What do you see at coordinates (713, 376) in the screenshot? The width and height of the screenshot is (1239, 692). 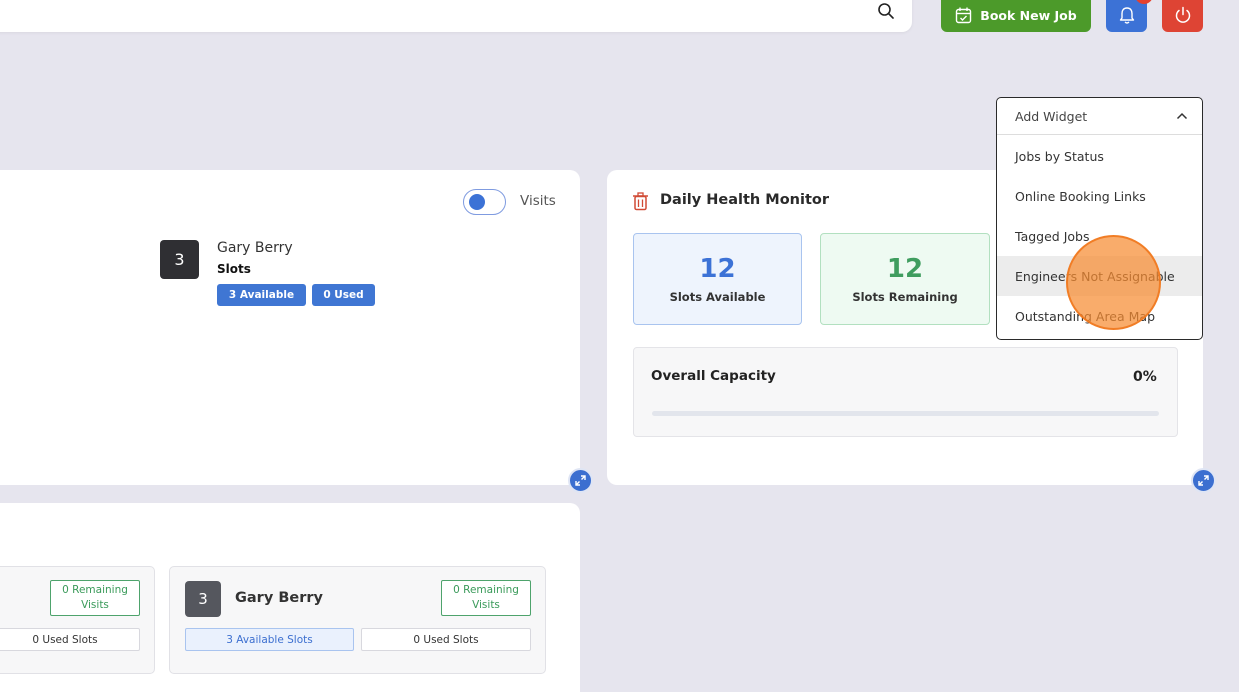 I see `overall-capacity-label: Overall Capacity` at bounding box center [713, 376].